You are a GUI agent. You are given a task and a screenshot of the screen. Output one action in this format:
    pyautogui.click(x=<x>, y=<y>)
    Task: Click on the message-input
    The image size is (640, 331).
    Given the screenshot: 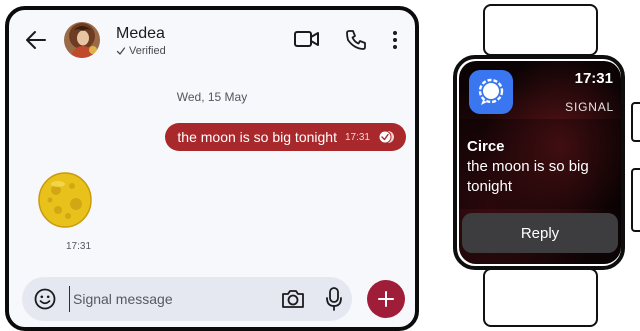 What is the action you would take?
    pyautogui.click(x=166, y=299)
    